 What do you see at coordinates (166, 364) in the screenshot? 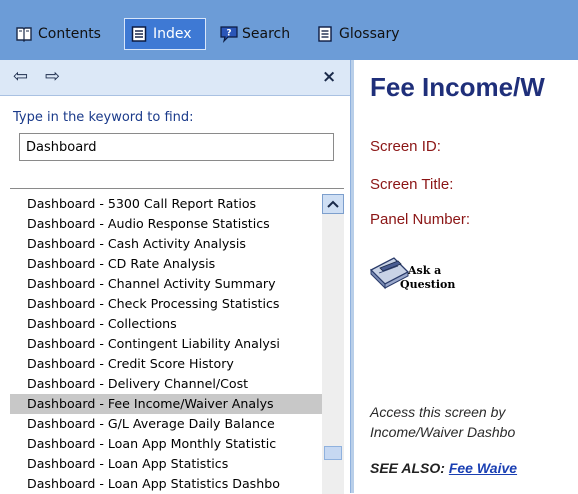
I see `index-list-item: Dashboard - Credit Score History` at bounding box center [166, 364].